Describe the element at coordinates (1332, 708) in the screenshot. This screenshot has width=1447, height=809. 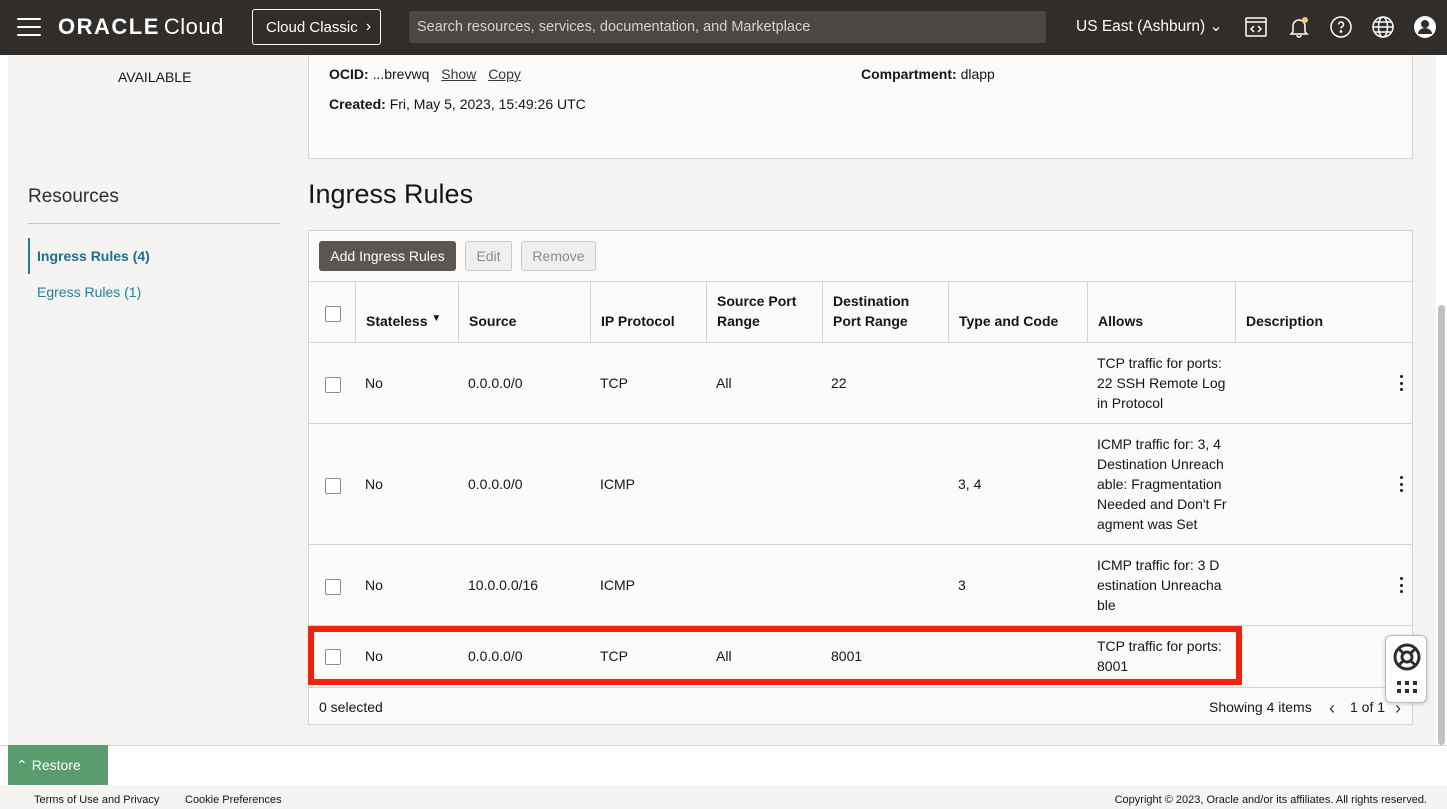
I see `chevron-left-icon: ‹` at that location.